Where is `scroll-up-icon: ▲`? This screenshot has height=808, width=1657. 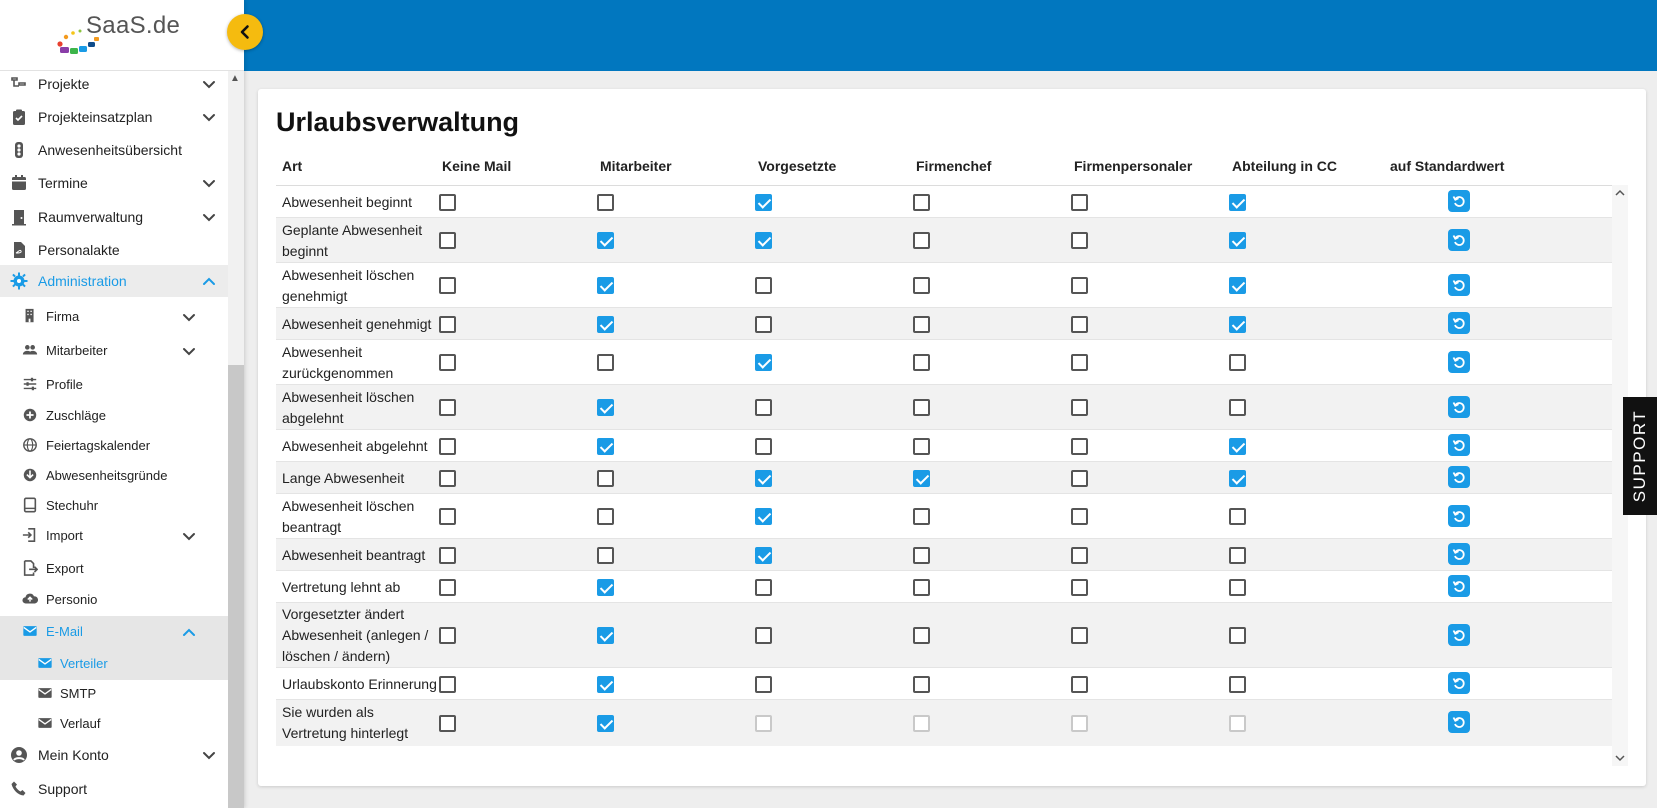 scroll-up-icon: ▲ is located at coordinates (235, 78).